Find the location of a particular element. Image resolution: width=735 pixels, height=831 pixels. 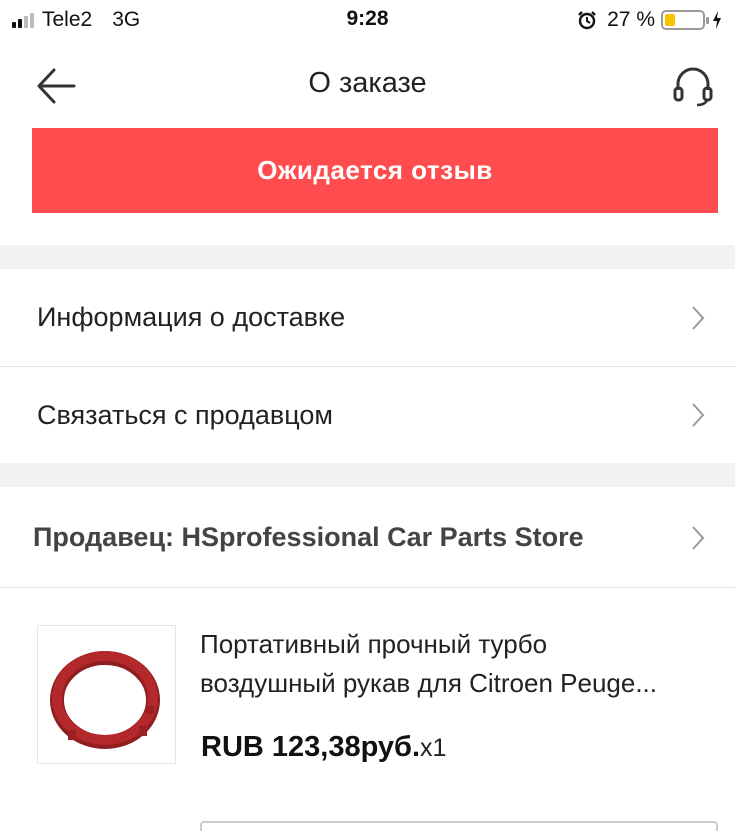

row-divider is located at coordinates (367, 587).